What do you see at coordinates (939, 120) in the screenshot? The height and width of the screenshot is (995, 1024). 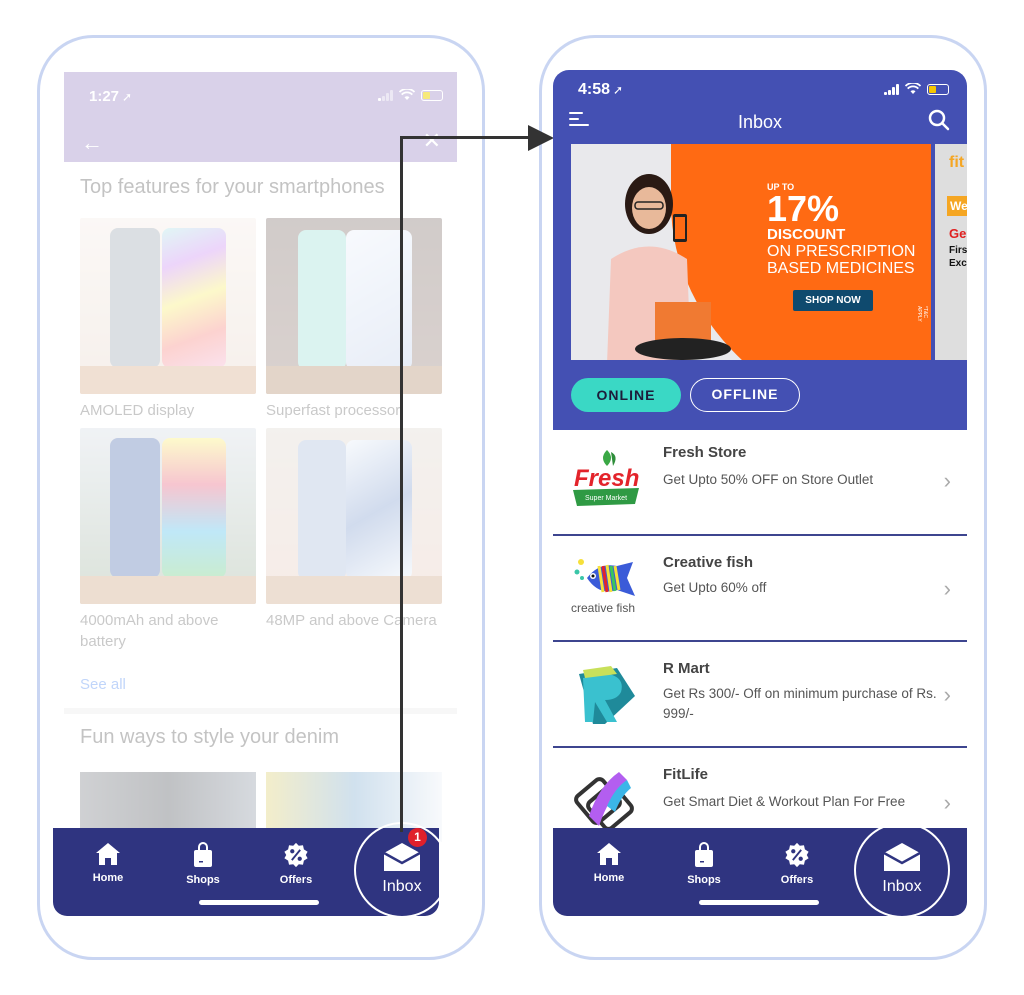 I see `search-icon` at bounding box center [939, 120].